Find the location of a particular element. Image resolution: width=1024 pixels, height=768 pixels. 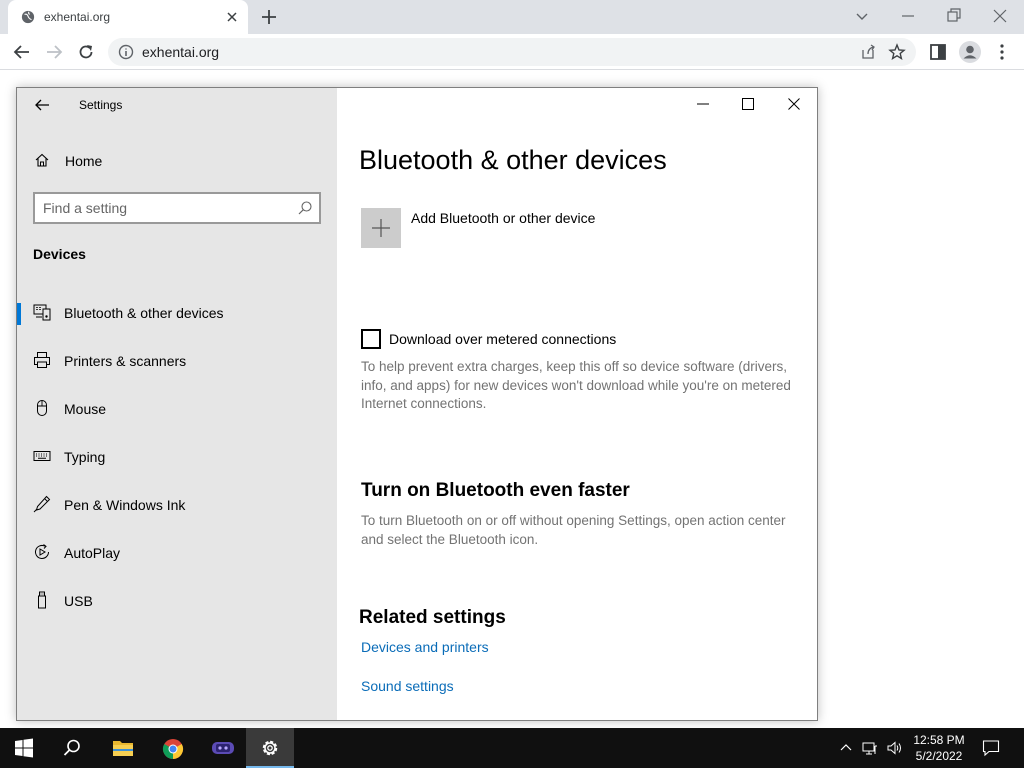

back-arrow-icon is located at coordinates (42, 105).